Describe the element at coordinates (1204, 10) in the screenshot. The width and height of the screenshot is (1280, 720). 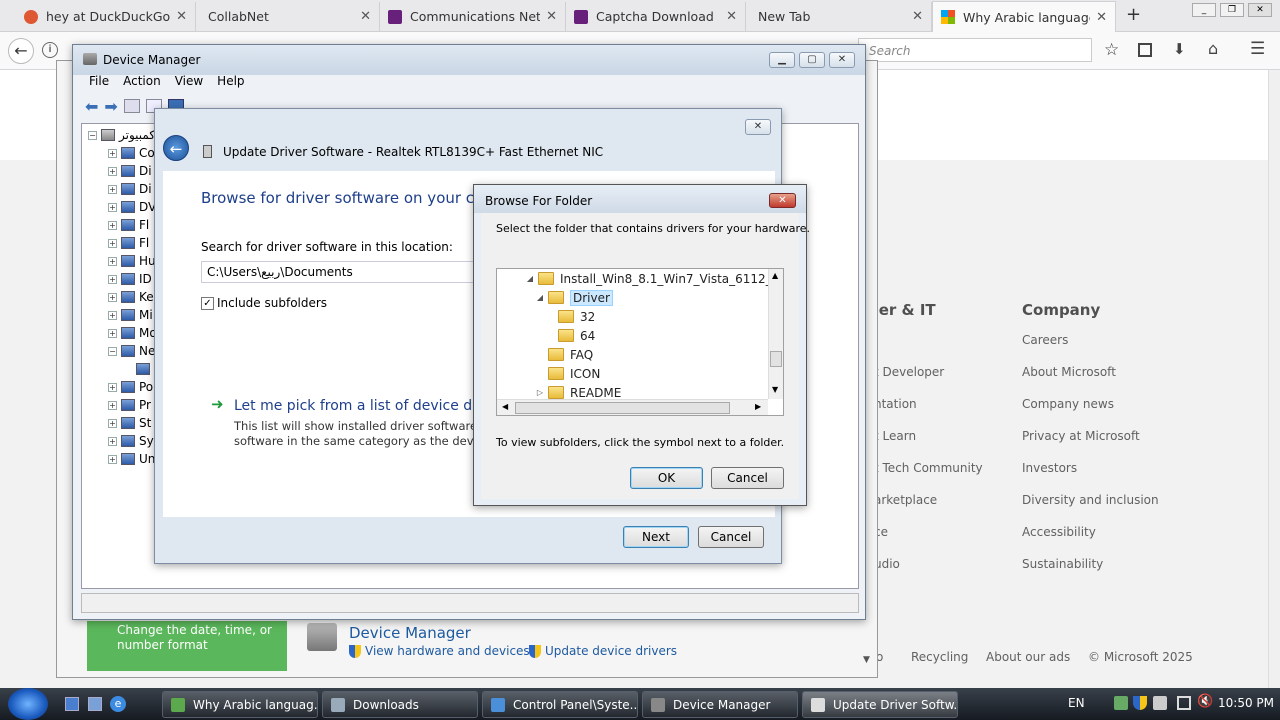
I see `minimize-window-button: _` at that location.